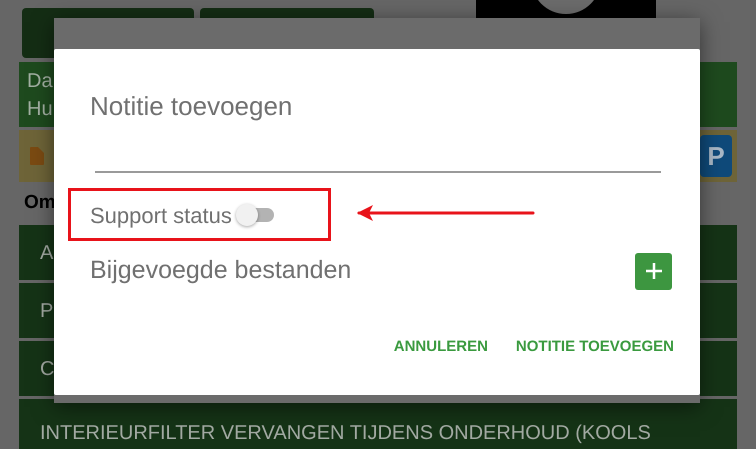 The image size is (756, 449). Describe the element at coordinates (40, 109) in the screenshot. I see `info-text: Hu` at that location.